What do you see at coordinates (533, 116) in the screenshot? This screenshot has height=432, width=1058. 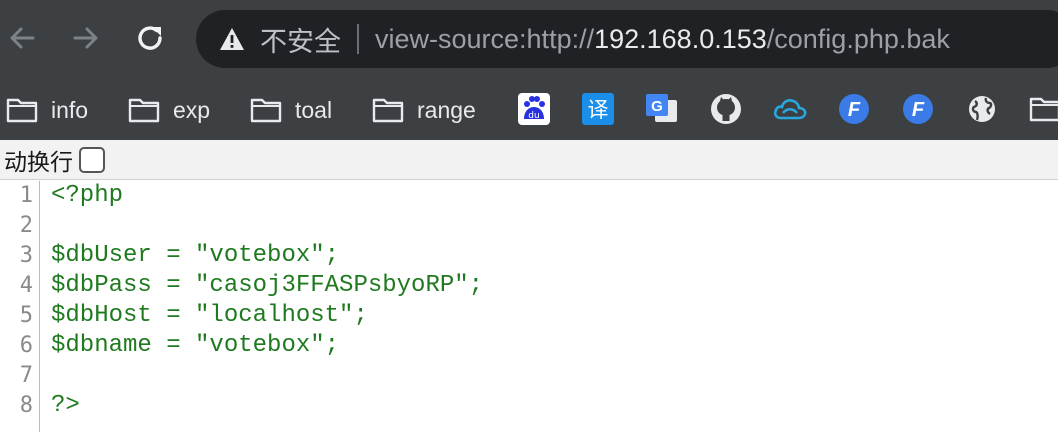 I see `baidu-icon-text: du` at bounding box center [533, 116].